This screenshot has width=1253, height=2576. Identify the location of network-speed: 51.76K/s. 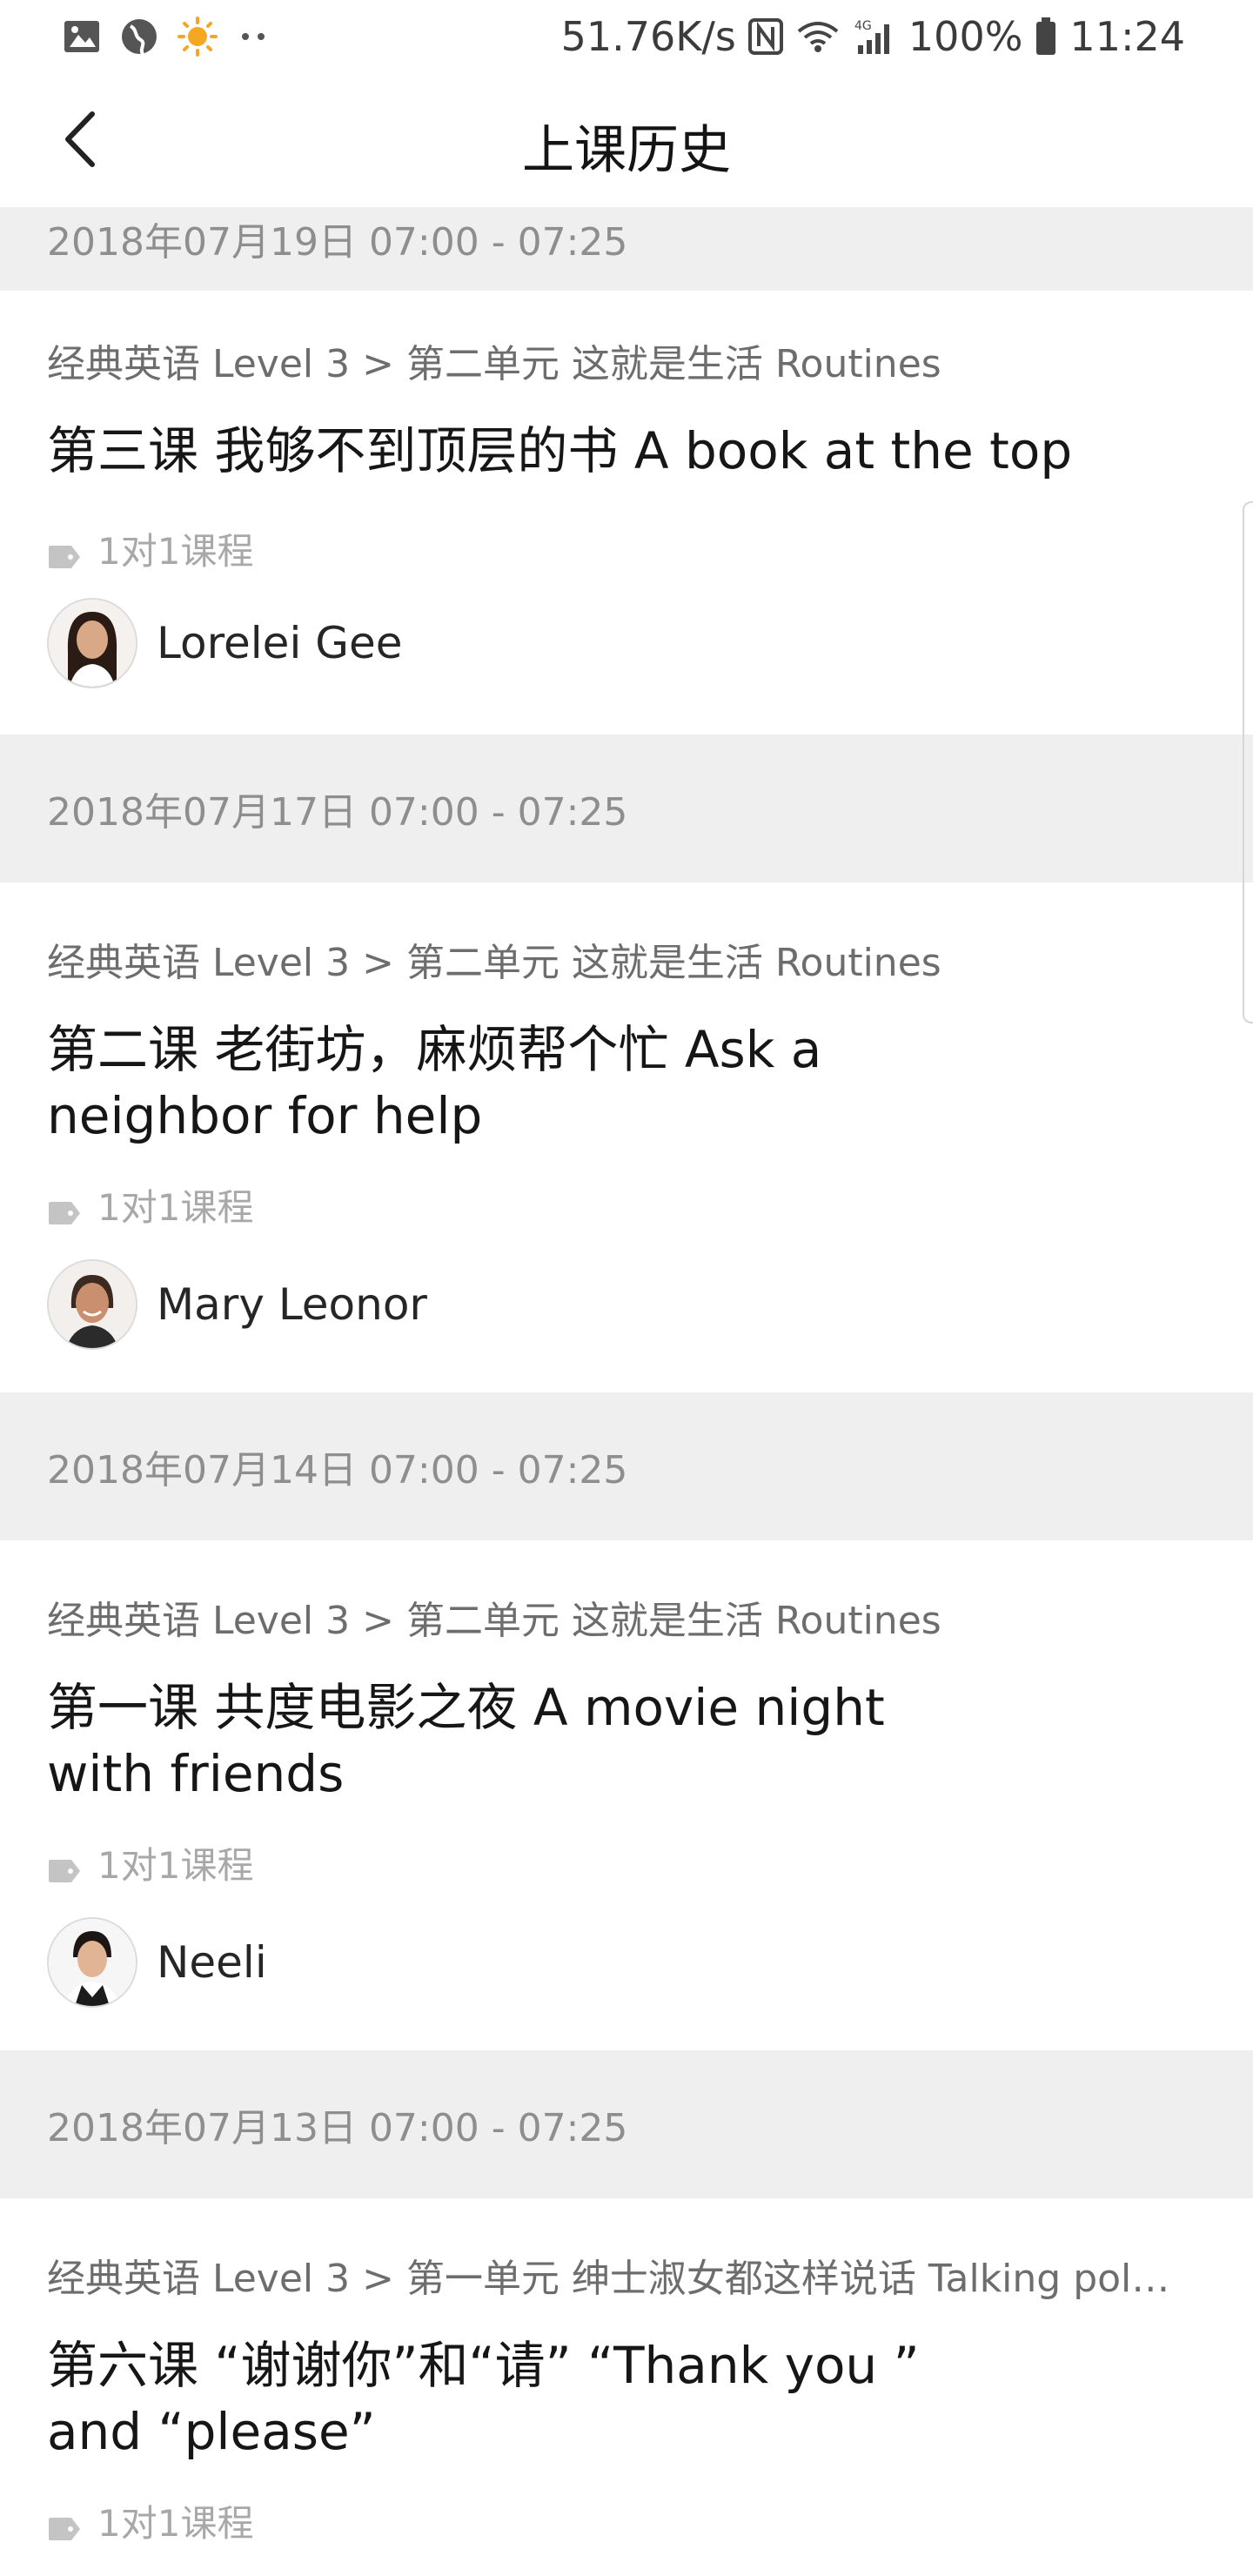
(648, 37).